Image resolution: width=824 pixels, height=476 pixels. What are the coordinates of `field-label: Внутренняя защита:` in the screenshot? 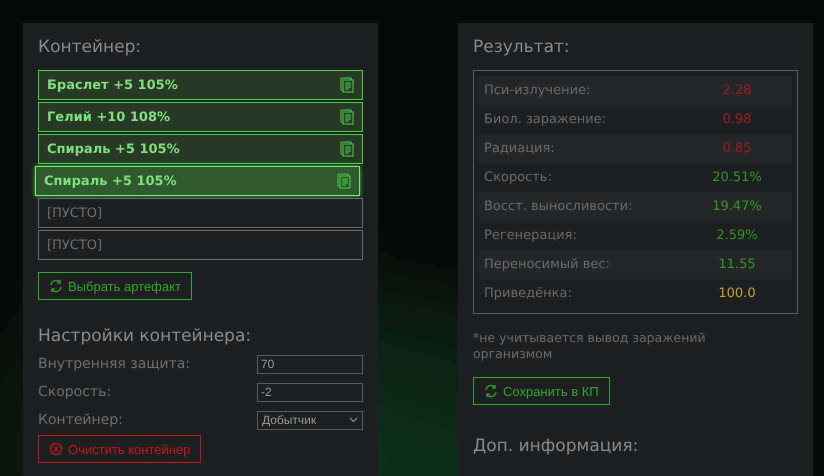 It's located at (114, 364).